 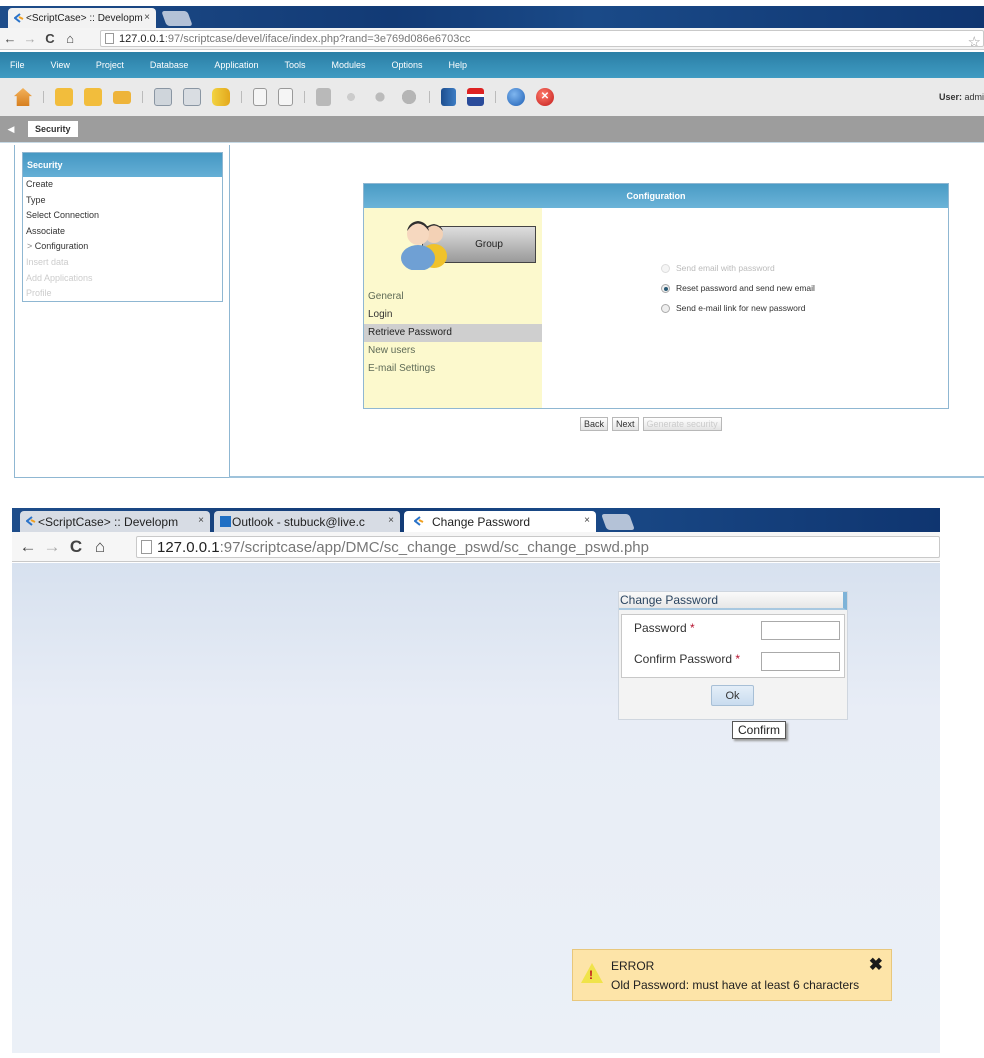 What do you see at coordinates (323, 97) in the screenshot?
I see `save-icon` at bounding box center [323, 97].